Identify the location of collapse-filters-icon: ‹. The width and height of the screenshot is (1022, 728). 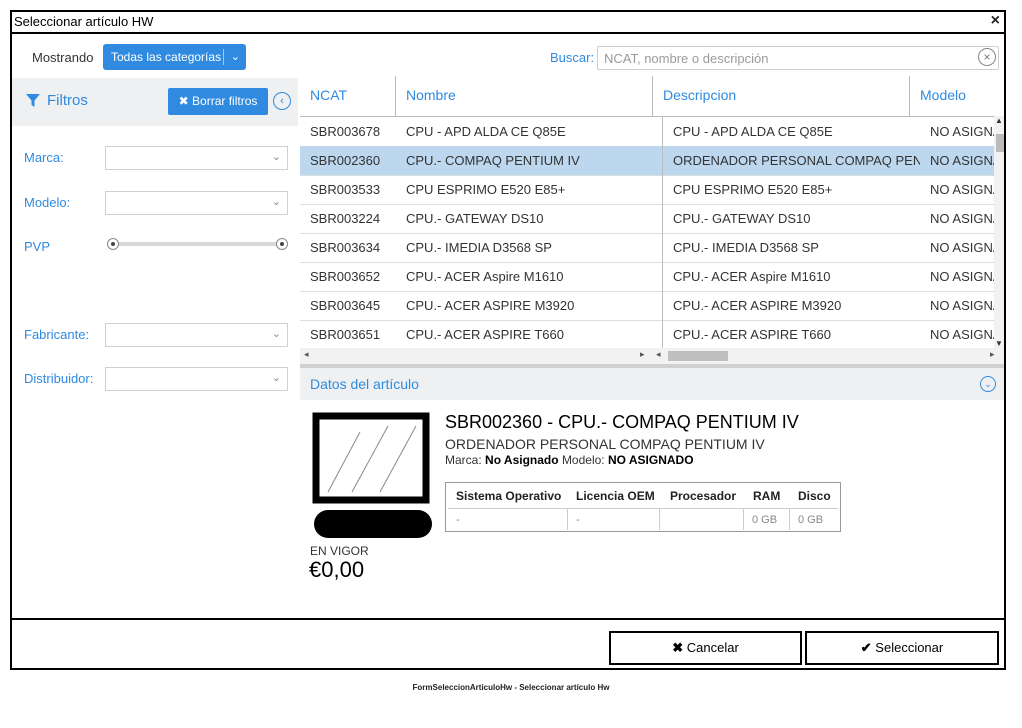
(282, 101).